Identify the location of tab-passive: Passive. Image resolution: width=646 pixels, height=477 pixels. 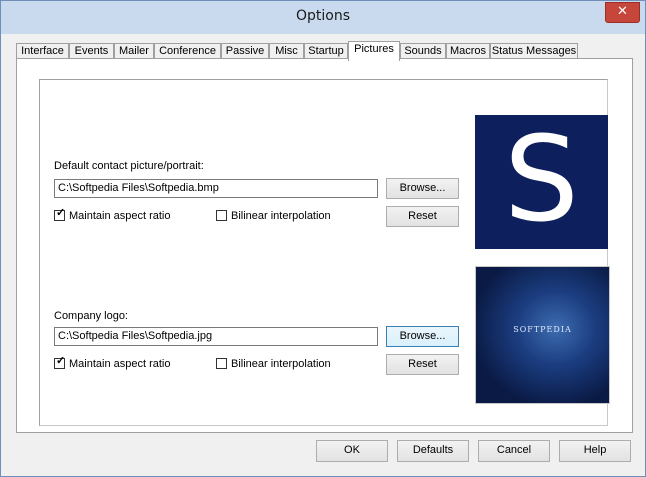
(245, 51).